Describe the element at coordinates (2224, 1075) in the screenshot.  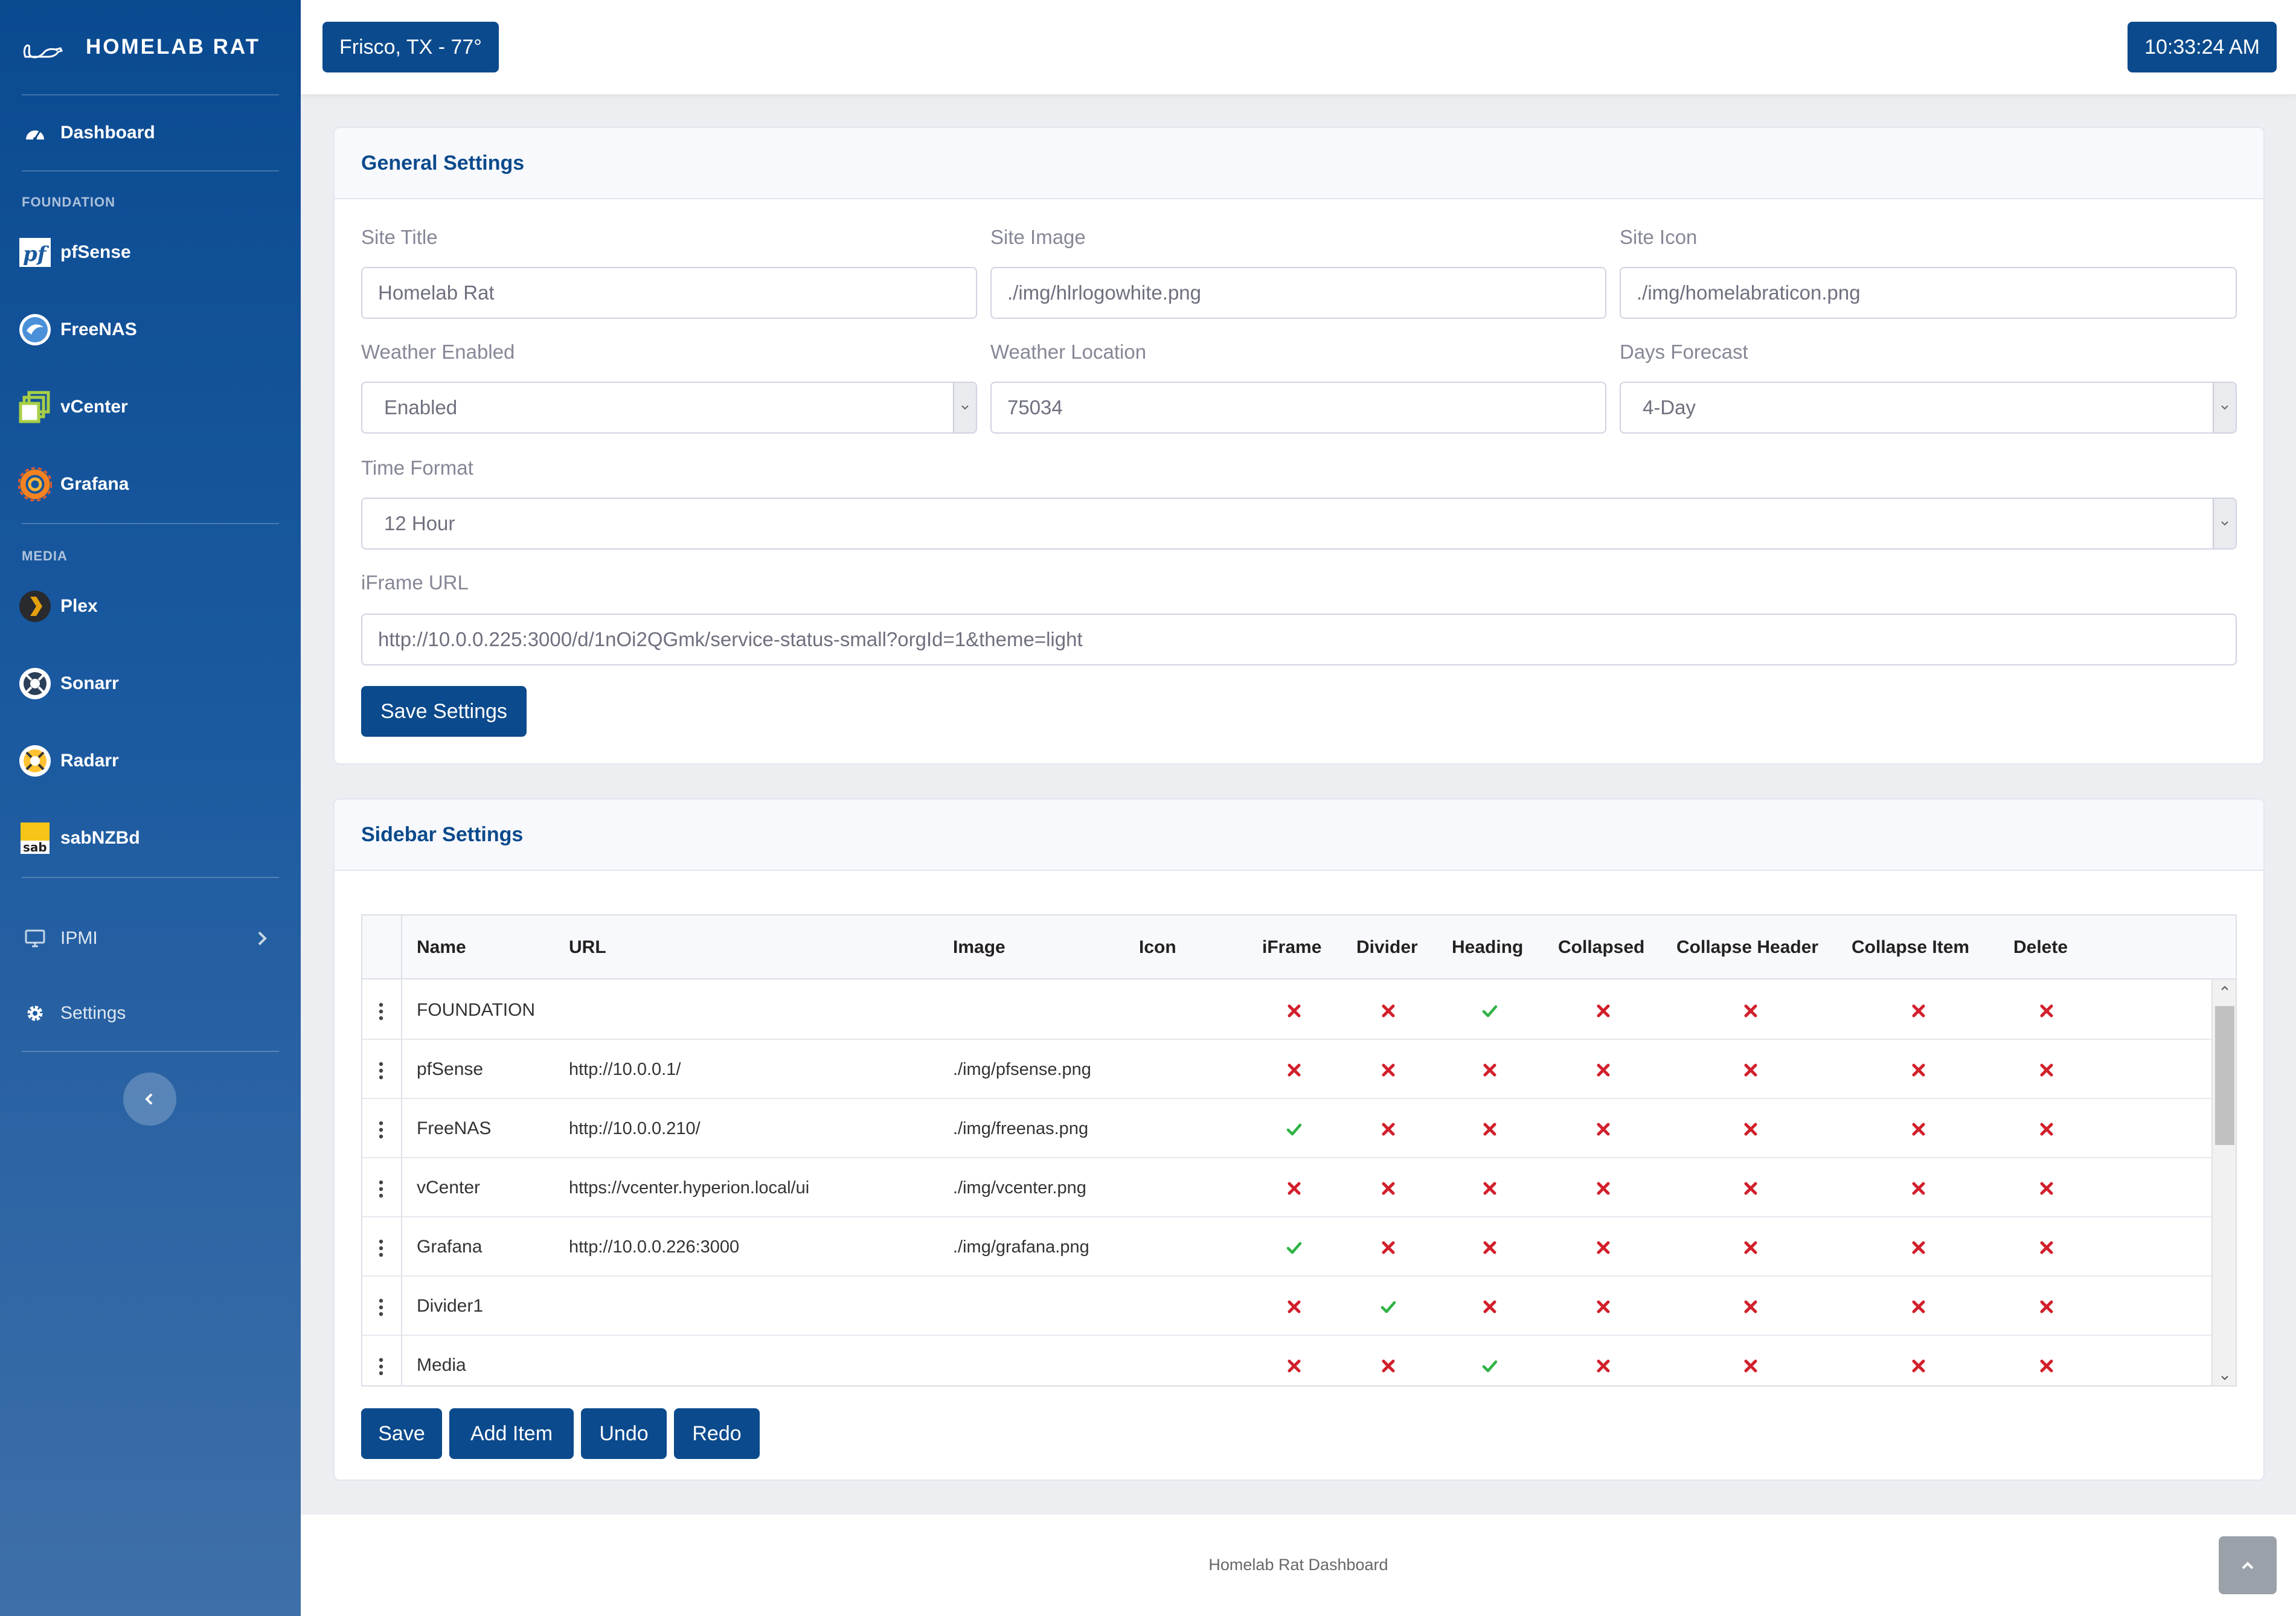
I see `scrollbar-thumb` at that location.